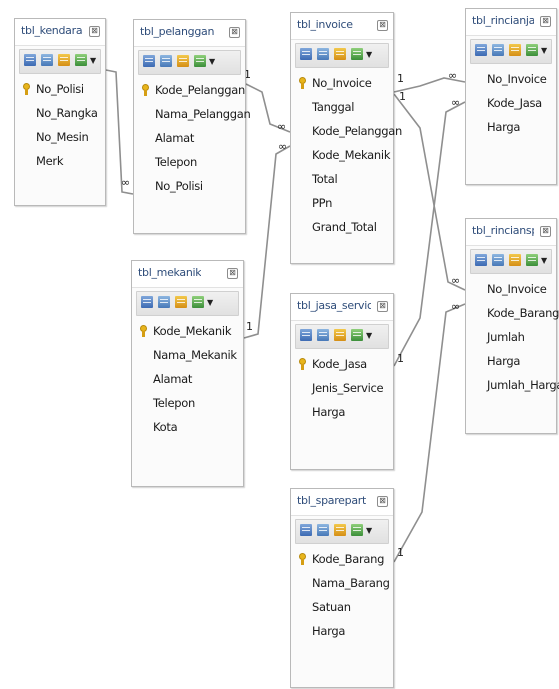 The image size is (559, 689). I want to click on field-row: Nama_Pelanggan, so click(192, 114).